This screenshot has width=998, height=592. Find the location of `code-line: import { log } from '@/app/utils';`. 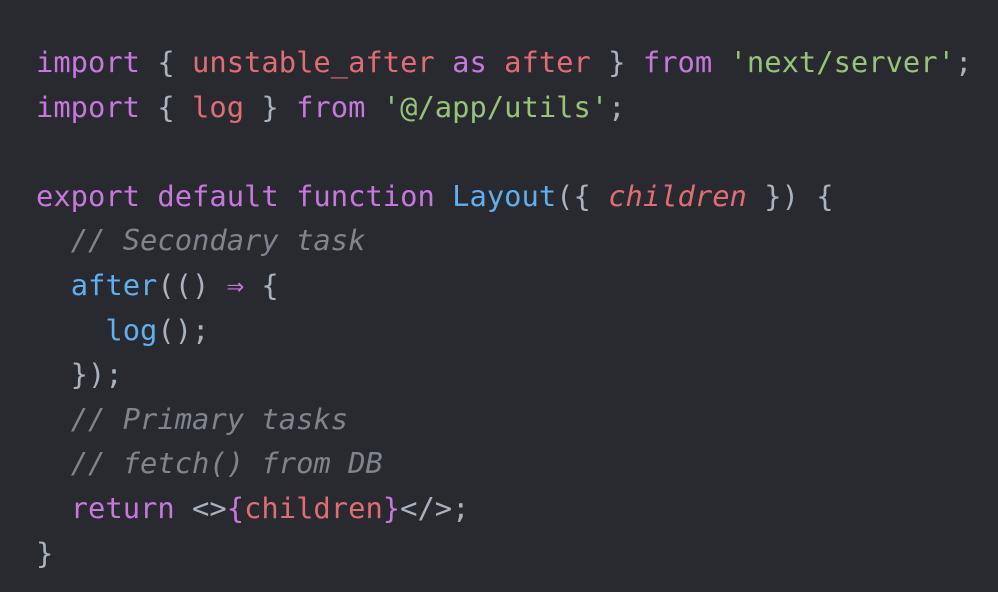

code-line: import { log } from '@/app/utils'; is located at coordinates (504, 107).